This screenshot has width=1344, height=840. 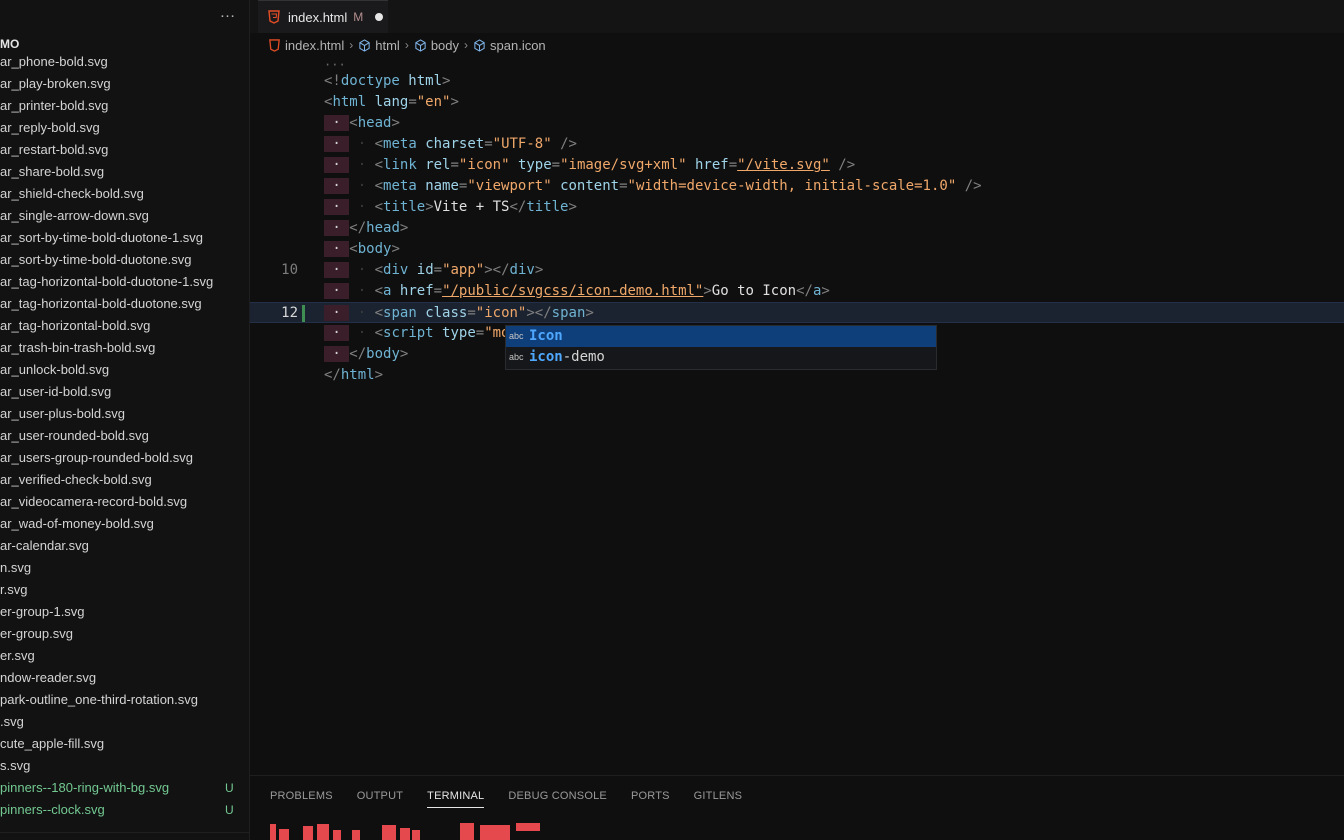 What do you see at coordinates (306, 45) in the screenshot?
I see `breadcrumb-item-file: index.html` at bounding box center [306, 45].